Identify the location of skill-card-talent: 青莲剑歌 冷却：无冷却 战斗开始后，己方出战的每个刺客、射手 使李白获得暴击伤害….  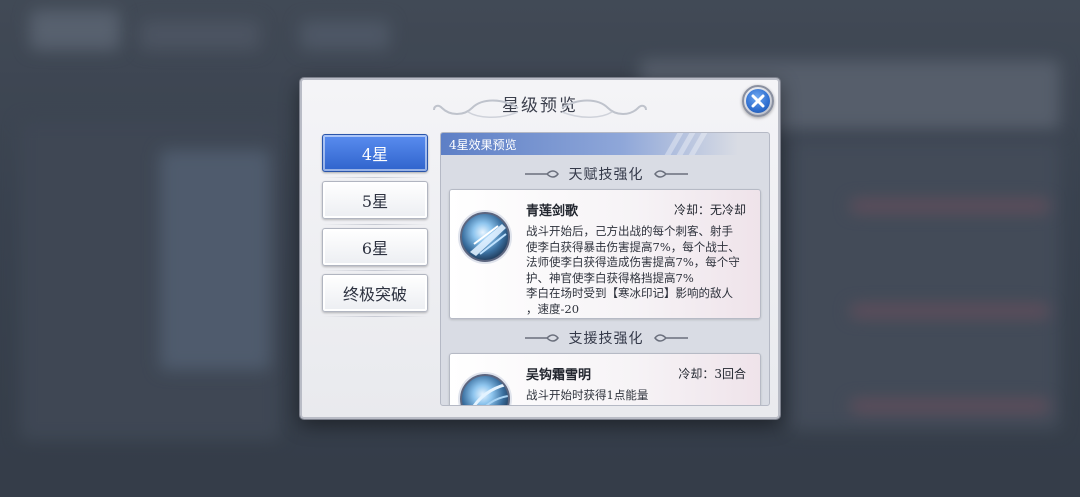
(605, 254).